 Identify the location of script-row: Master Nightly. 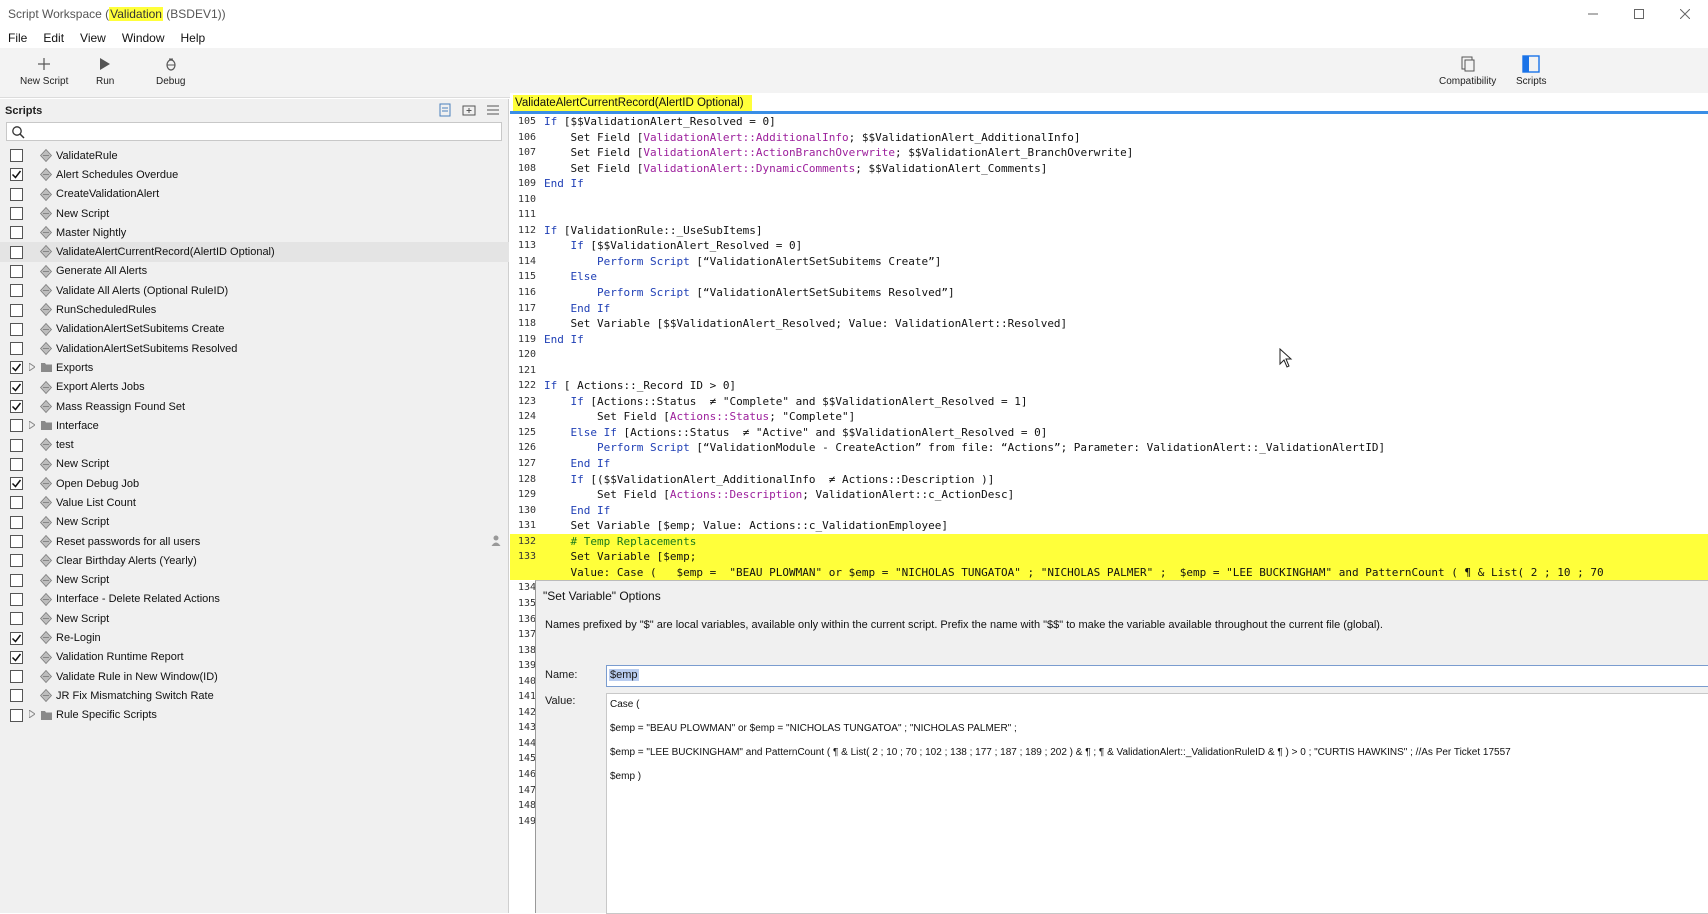
(254, 232).